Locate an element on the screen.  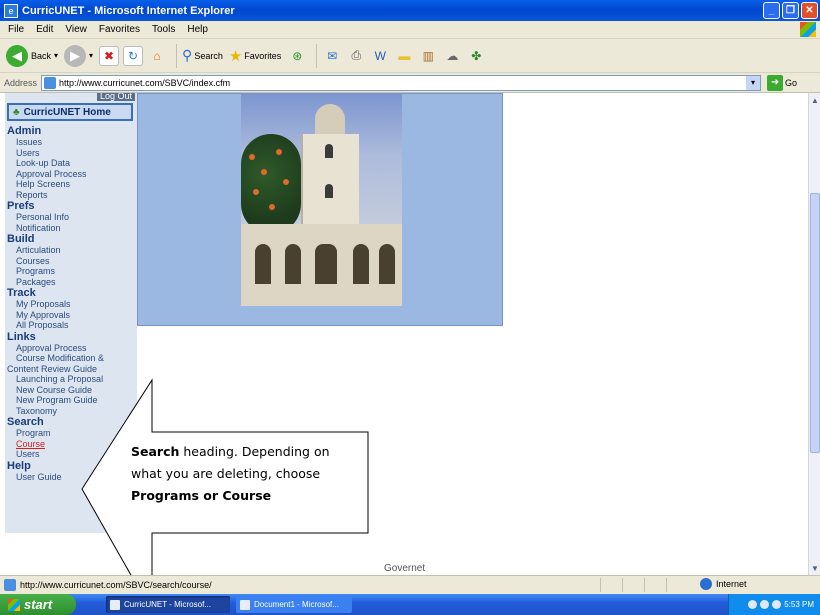
start-button: start is located at coordinates (38, 604).